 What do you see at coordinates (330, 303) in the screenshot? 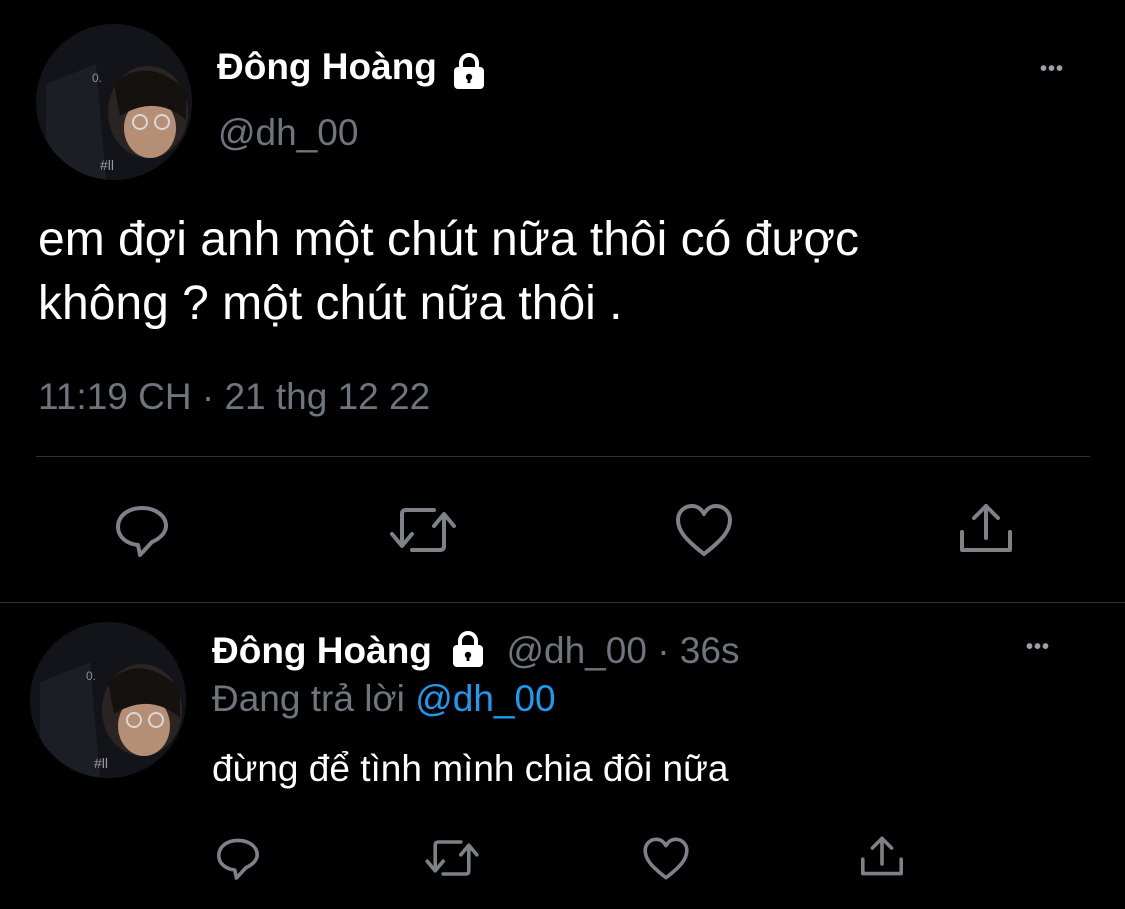
I see `tweet-text-line-2: không ? một chút nữa thôi .` at bounding box center [330, 303].